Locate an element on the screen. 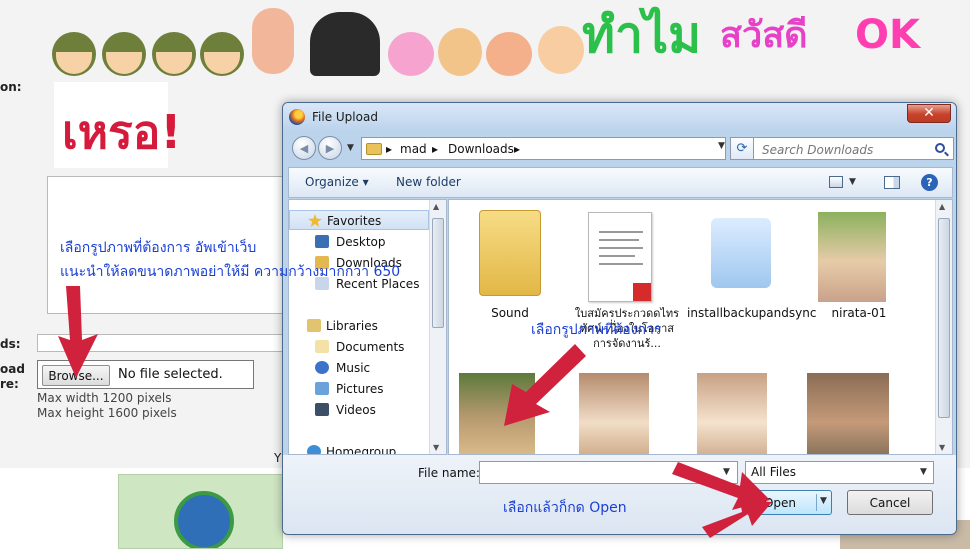 This screenshot has height=549, width=970. annotation-choose-image-upload: เลือกรูปภาพที่ต้องการ อัพเข้าเว็บ is located at coordinates (158, 248).